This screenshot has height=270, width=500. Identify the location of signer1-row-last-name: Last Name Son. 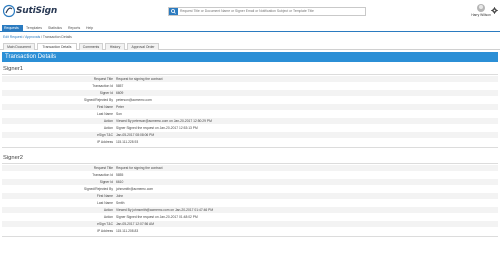
(250, 114).